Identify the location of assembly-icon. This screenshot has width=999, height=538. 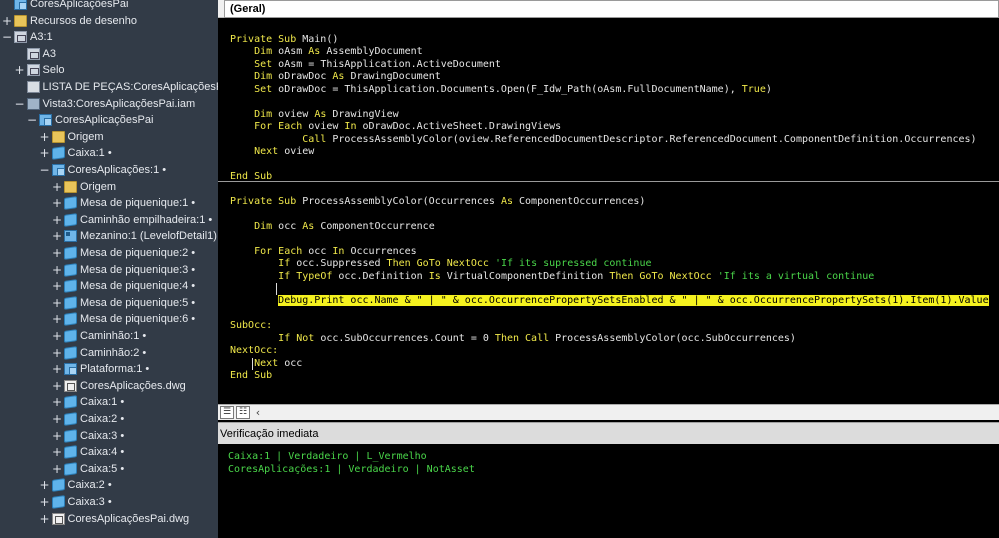
(20, 5).